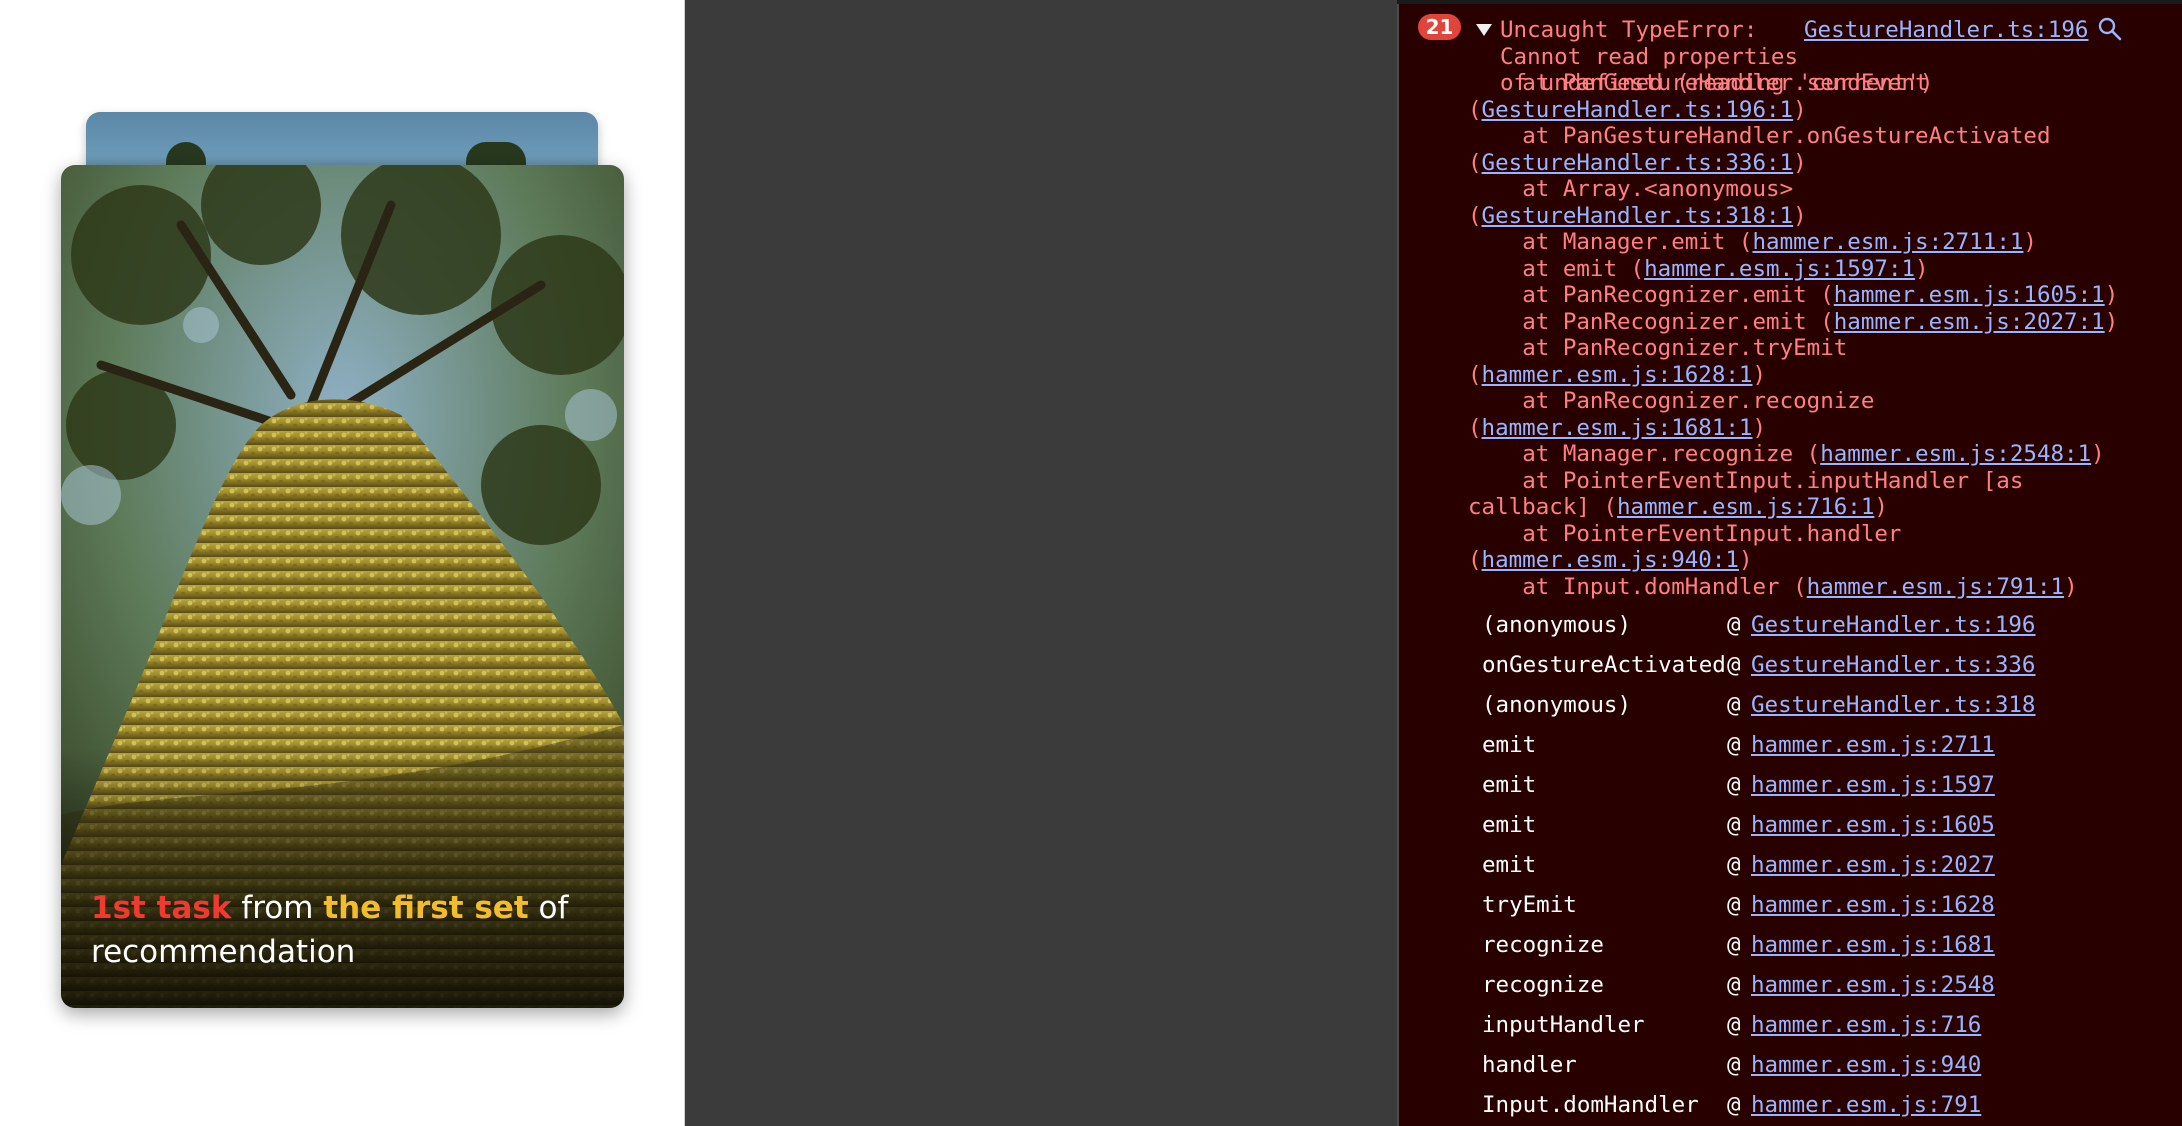 The width and height of the screenshot is (2182, 1126). I want to click on call-stack-row: emit @ hammer.esm.js:2027, so click(1807, 865).